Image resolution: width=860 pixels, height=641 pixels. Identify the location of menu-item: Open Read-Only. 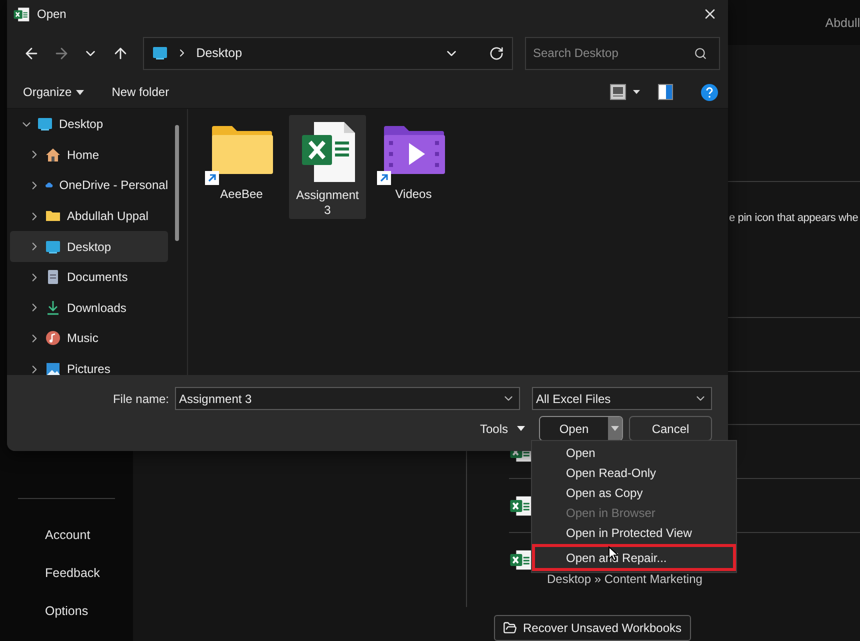
(634, 473).